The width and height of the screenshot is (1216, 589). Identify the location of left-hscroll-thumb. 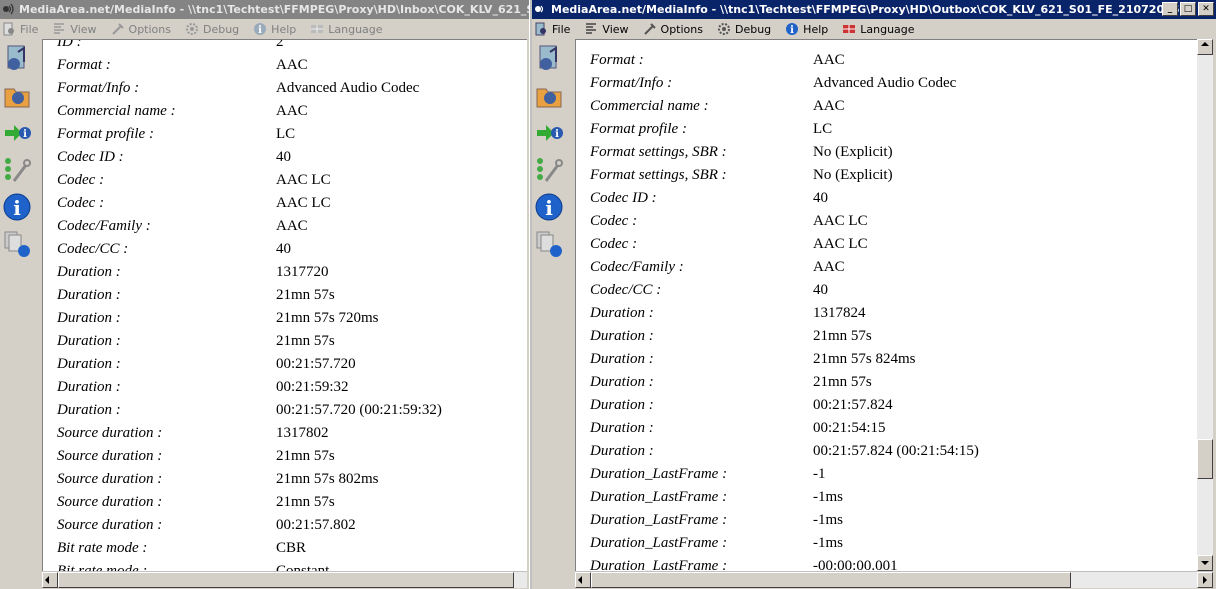
(286, 580).